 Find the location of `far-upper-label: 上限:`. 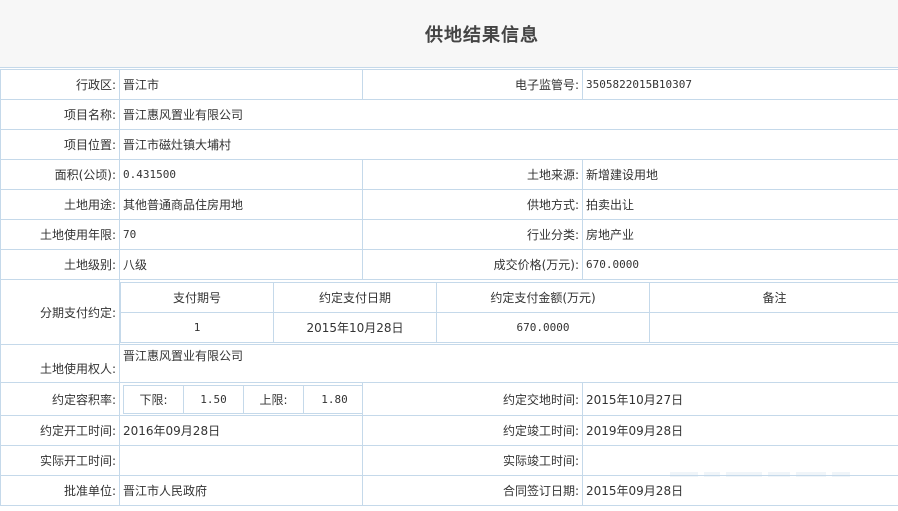

far-upper-label: 上限: is located at coordinates (273, 399).